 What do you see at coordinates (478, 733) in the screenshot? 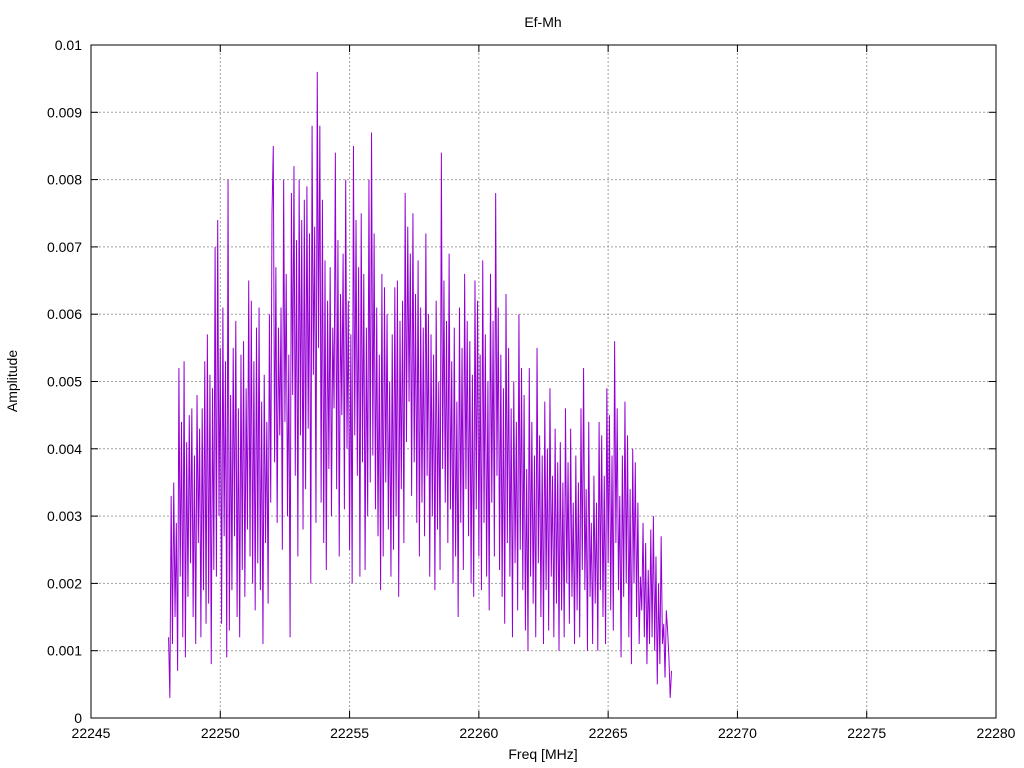
I see `x-tick-label: 22260` at bounding box center [478, 733].